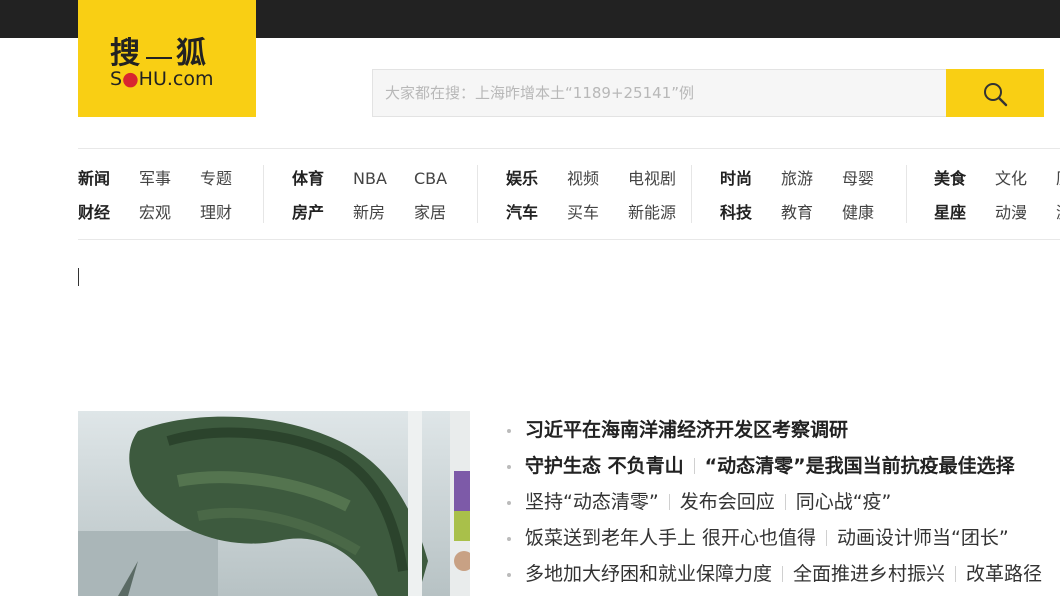 The image size is (1060, 598). What do you see at coordinates (1058, 213) in the screenshot?
I see `nav-item: 游` at bounding box center [1058, 213].